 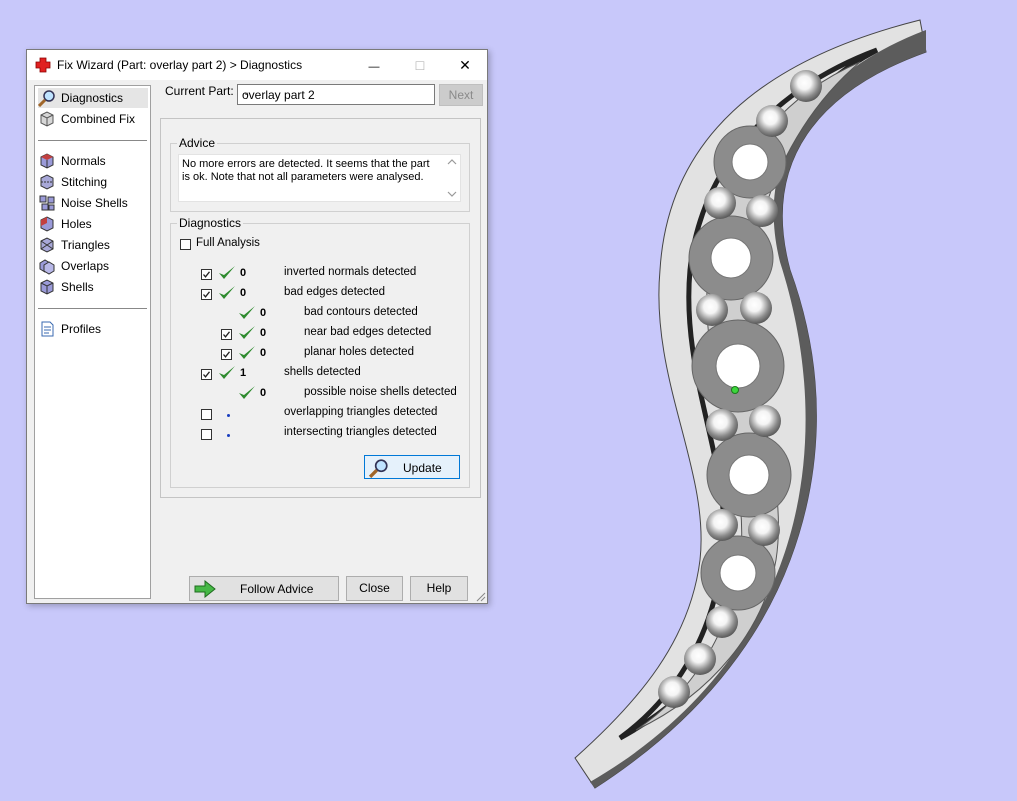 I want to click on inverted-normals-label: inverted normals detected, so click(x=350, y=272).